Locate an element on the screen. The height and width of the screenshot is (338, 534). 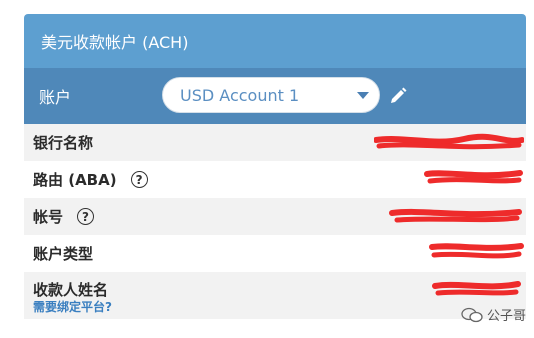
watermark: 公子哥 is located at coordinates (493, 314).